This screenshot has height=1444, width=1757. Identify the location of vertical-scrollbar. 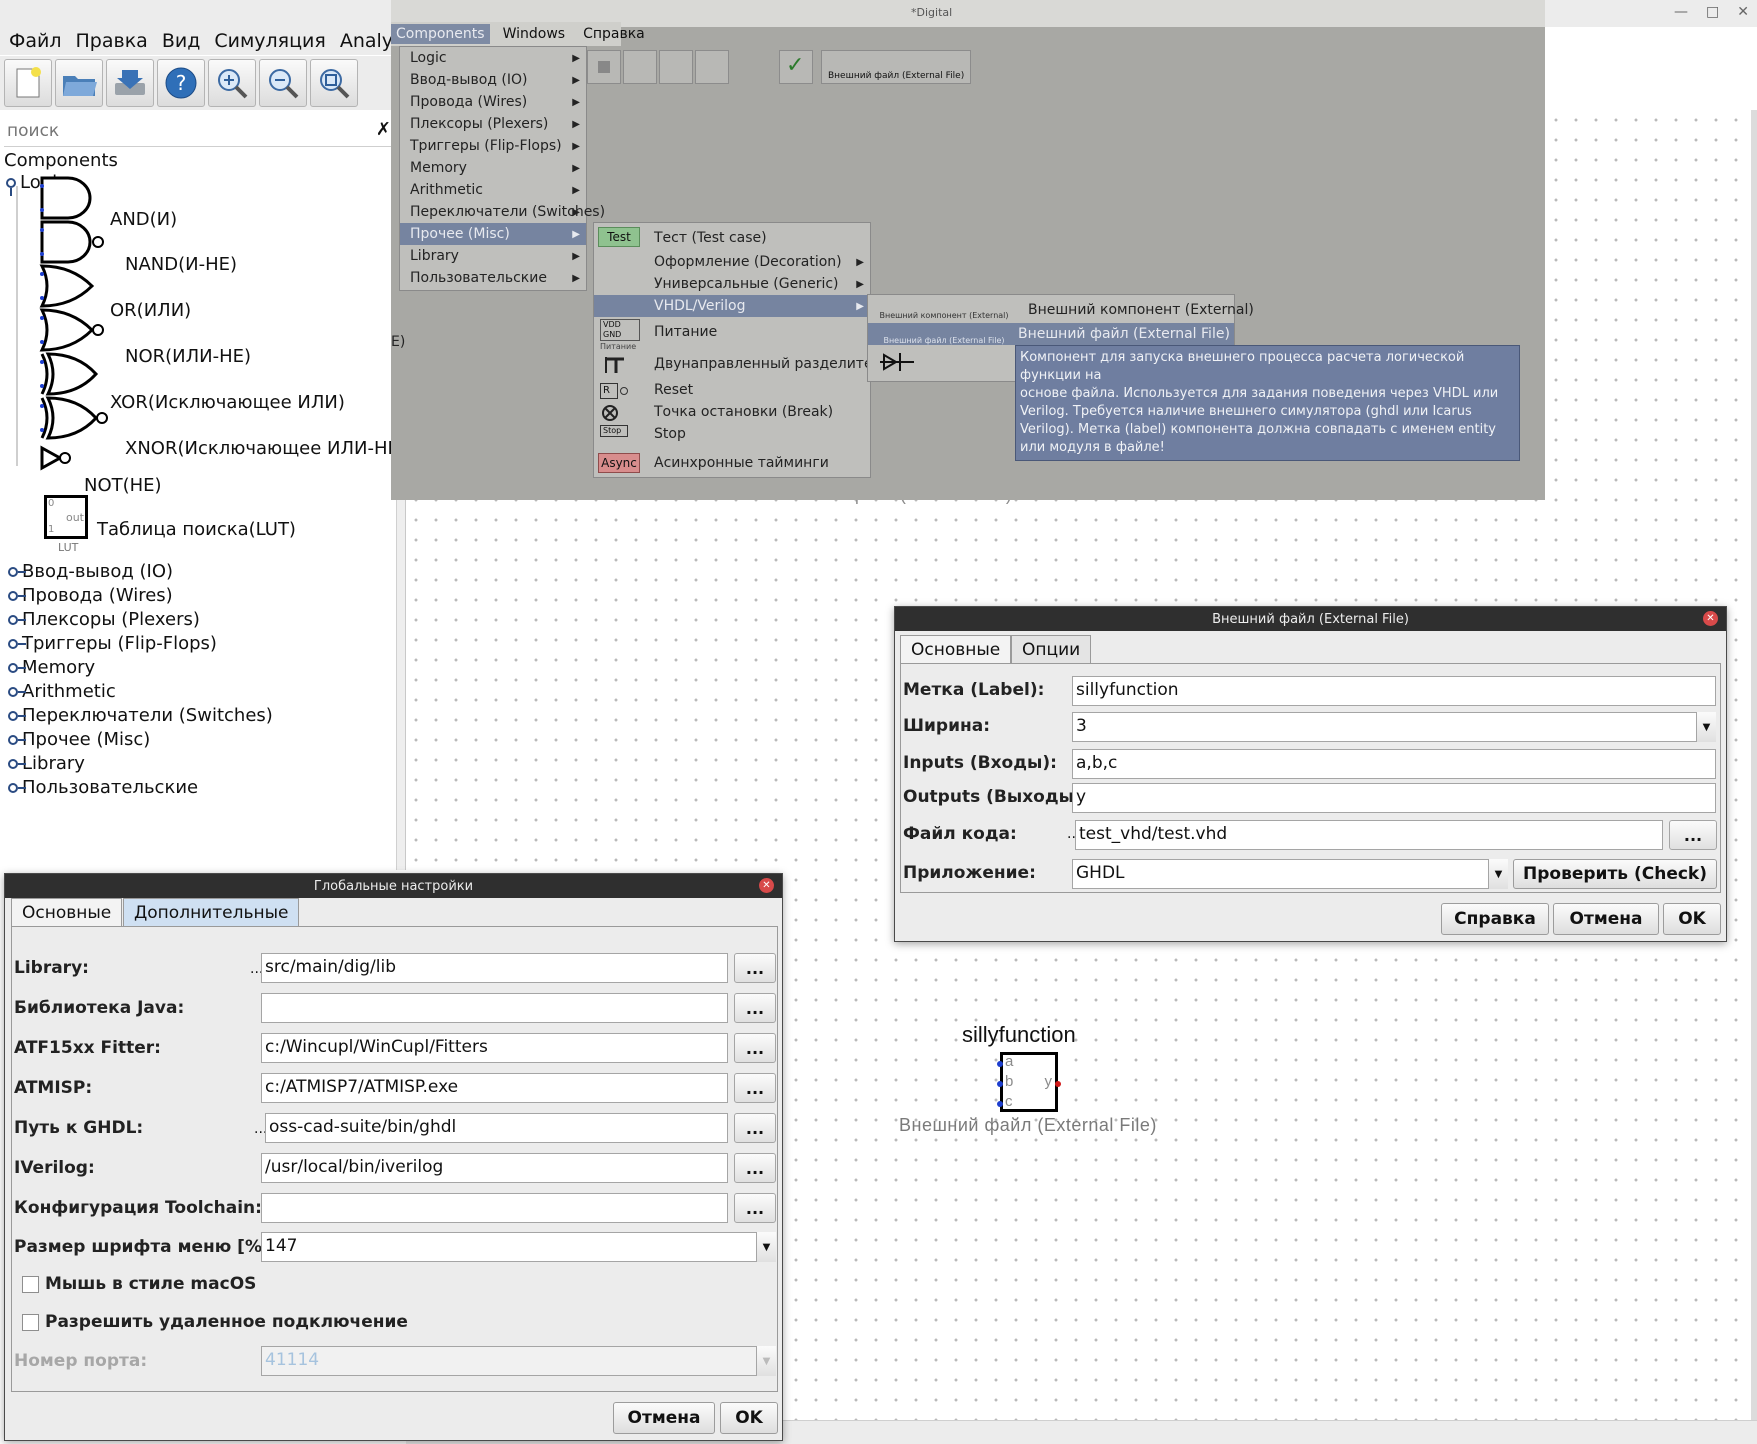
(1754, 765).